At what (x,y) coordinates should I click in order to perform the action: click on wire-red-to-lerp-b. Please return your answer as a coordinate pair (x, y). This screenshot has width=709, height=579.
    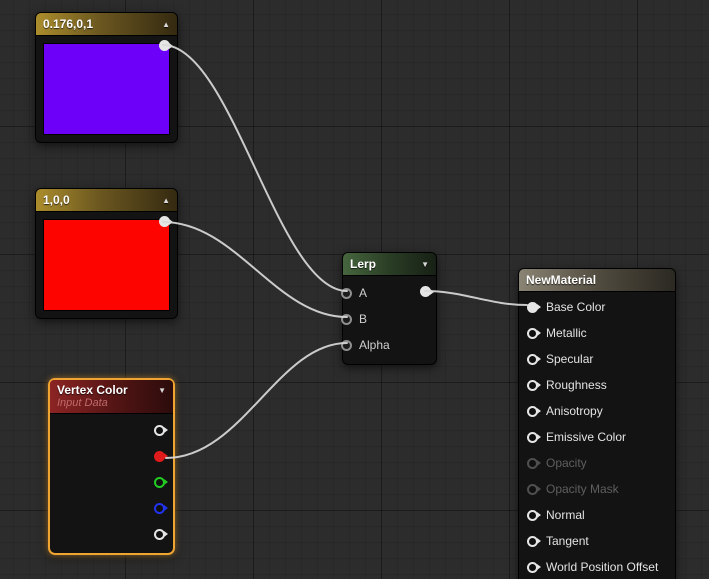
    Looking at the image, I should click on (255, 269).